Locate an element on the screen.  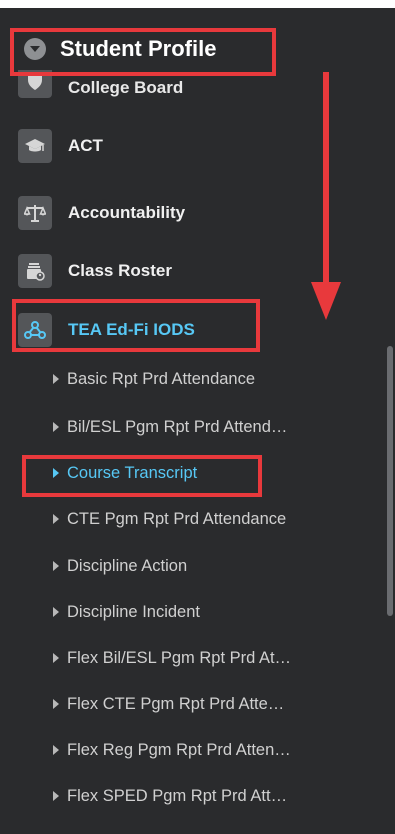
nav-item-label: Accountability is located at coordinates (127, 212).